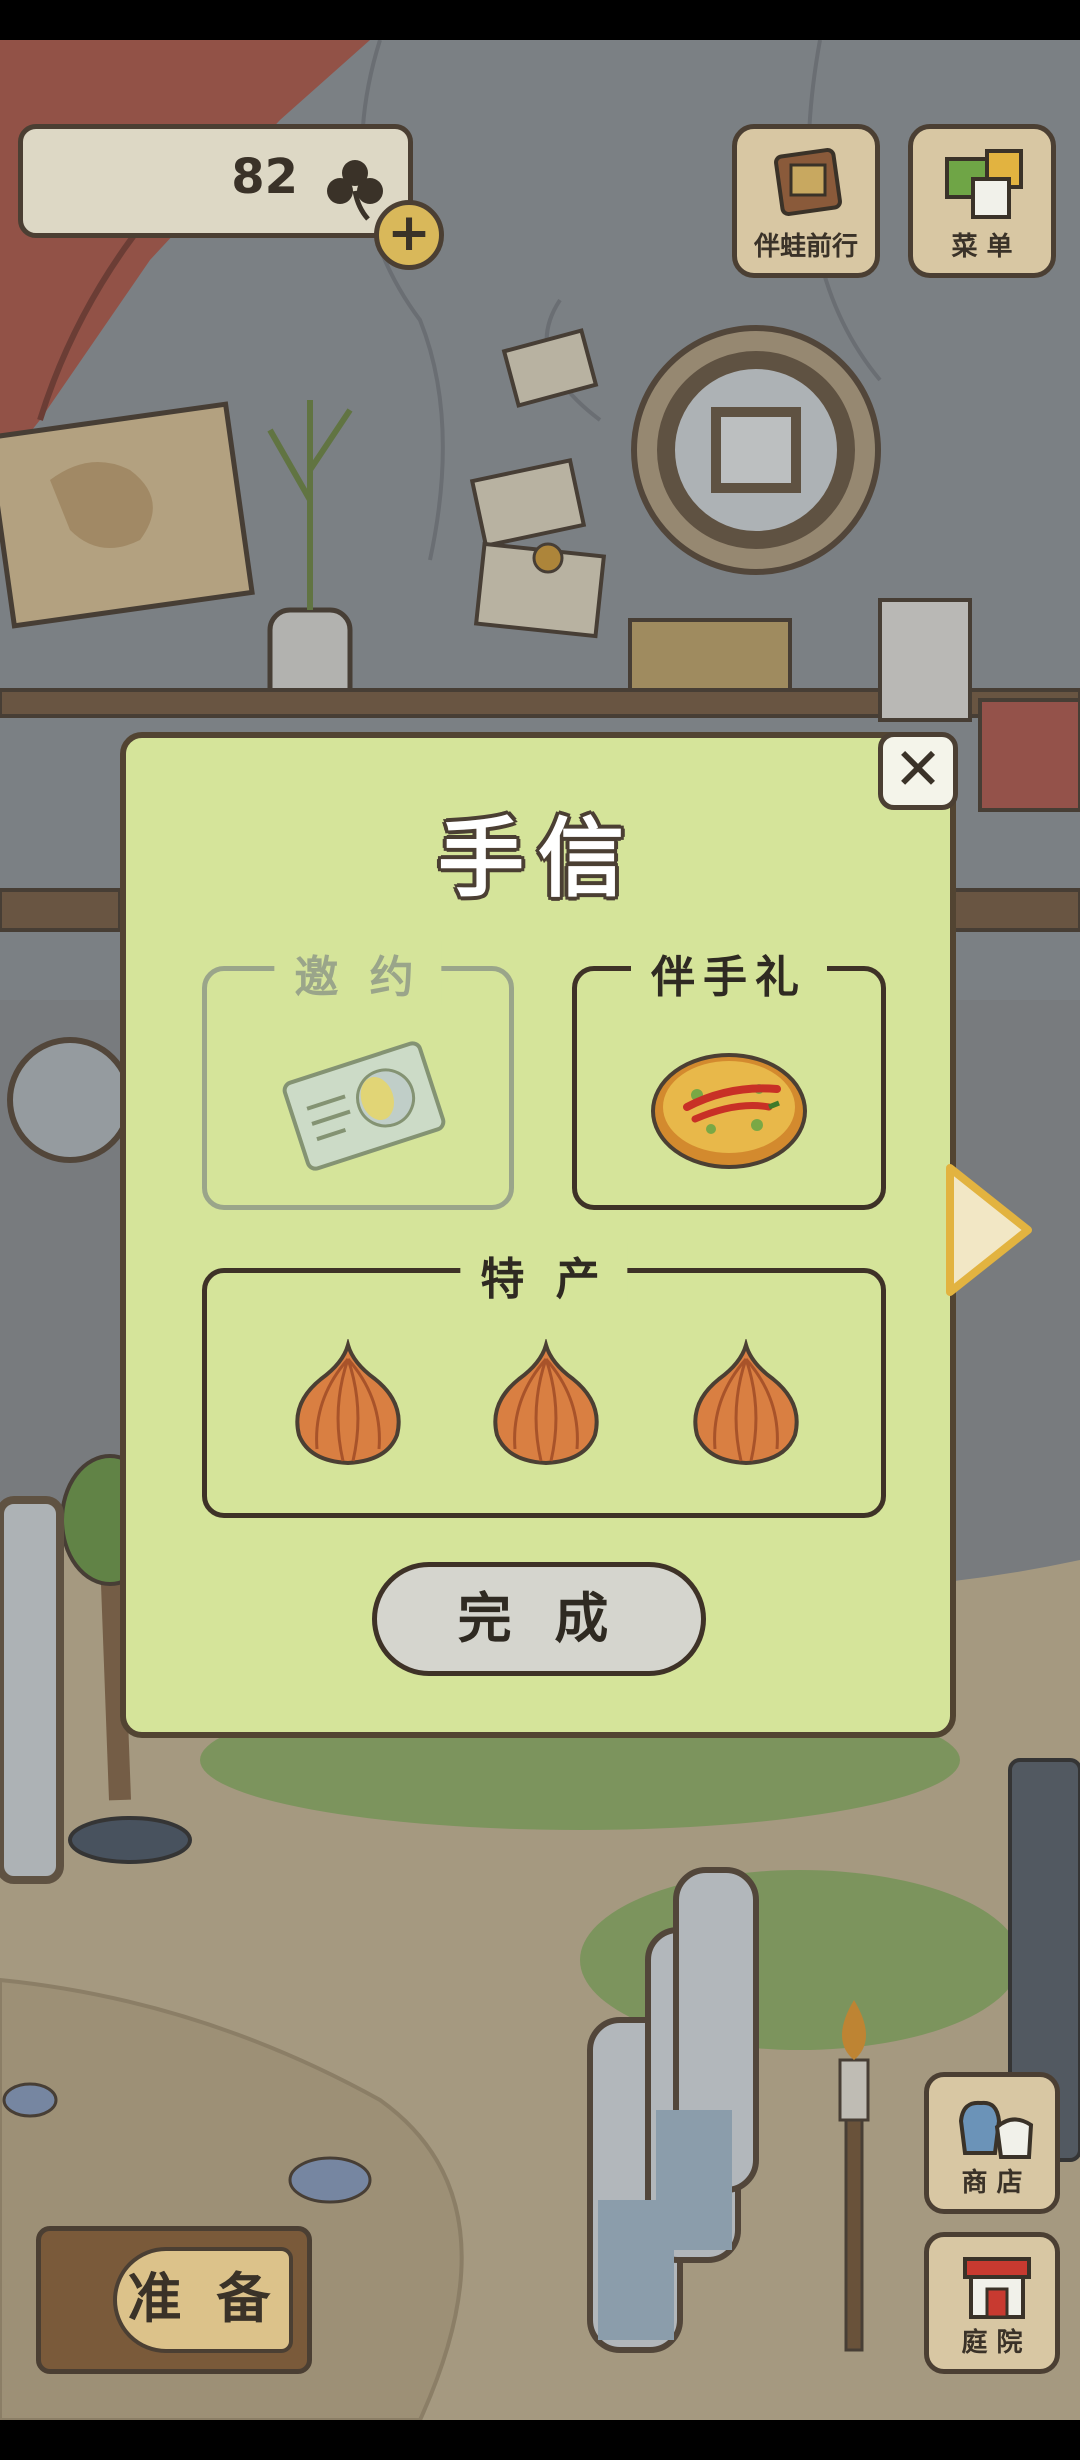 The height and width of the screenshot is (2460, 1080). Describe the element at coordinates (729, 1111) in the screenshot. I see `pancake-with-chili-icon` at that location.